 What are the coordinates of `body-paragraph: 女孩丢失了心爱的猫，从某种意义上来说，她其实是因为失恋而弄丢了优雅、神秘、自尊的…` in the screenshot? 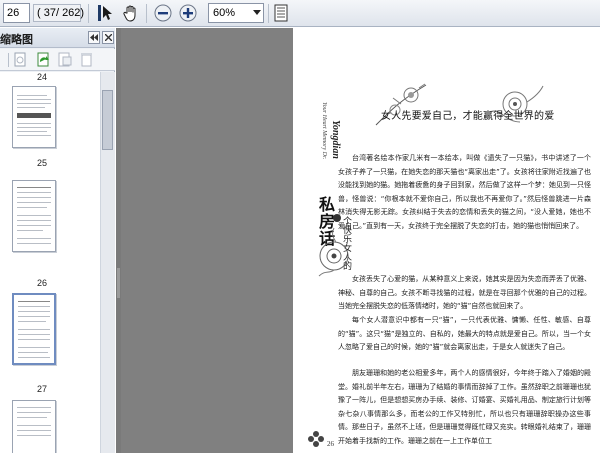 It's located at (464, 292).